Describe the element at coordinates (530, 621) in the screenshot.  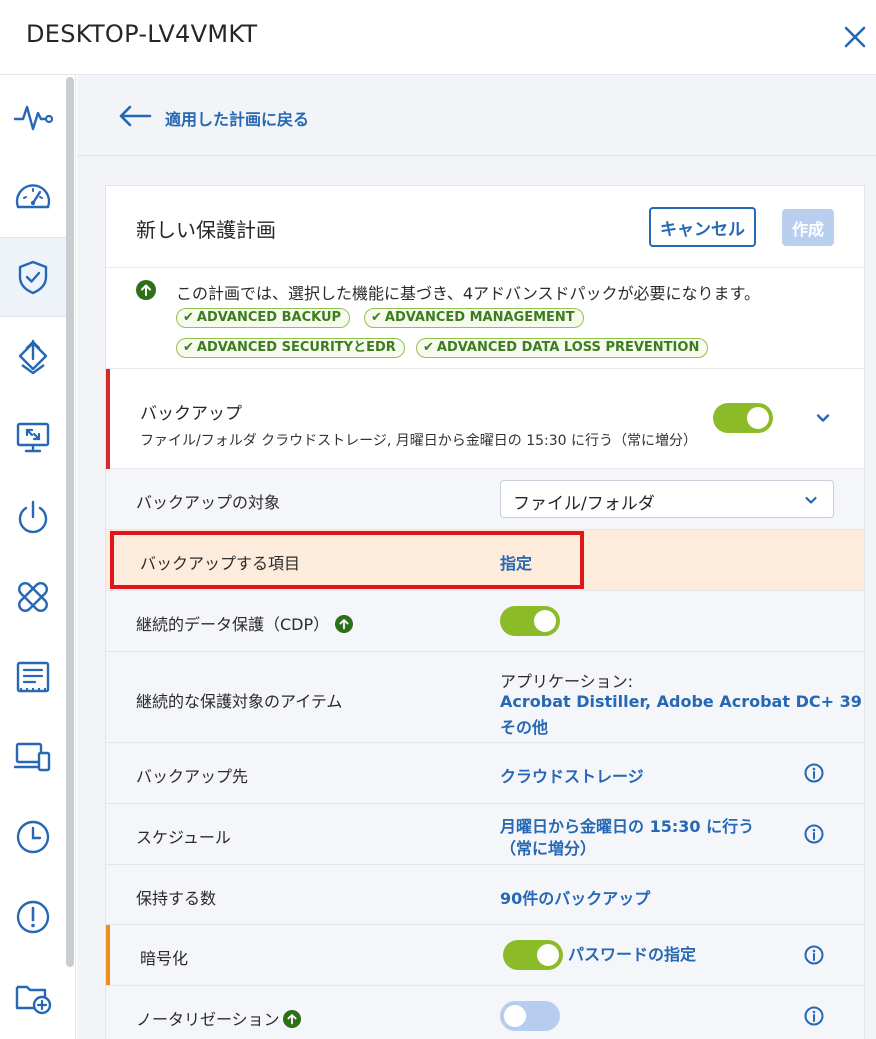
I see `cdp-toggle` at that location.